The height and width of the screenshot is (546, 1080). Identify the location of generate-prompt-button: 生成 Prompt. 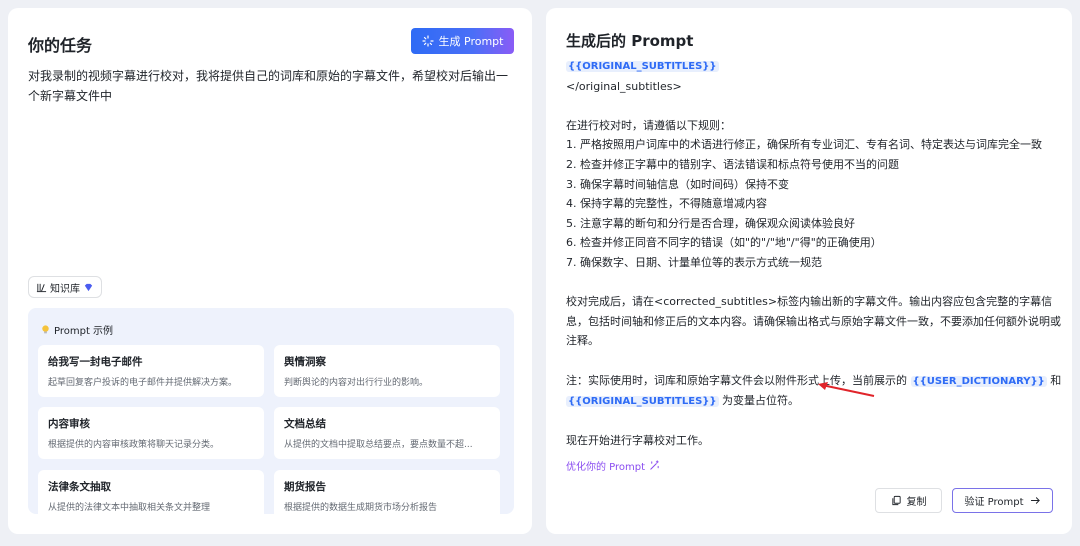
(462, 41).